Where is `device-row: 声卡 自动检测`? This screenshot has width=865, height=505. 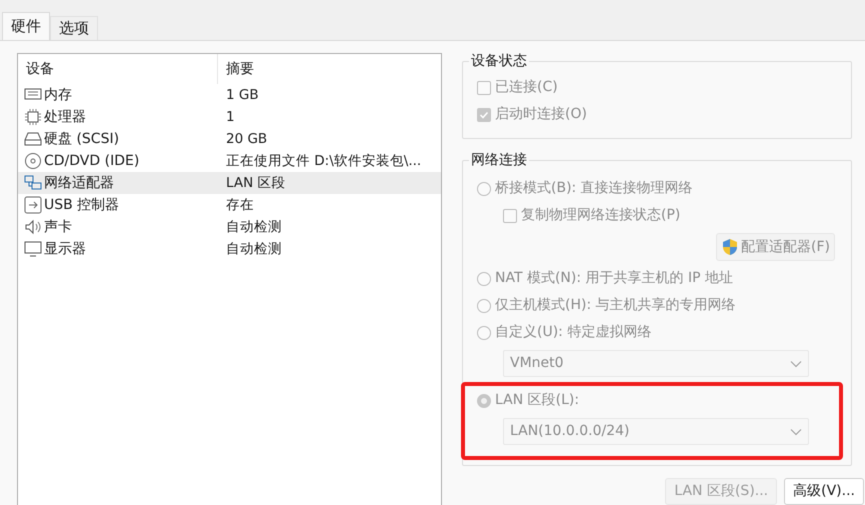 device-row: 声卡 自动检测 is located at coordinates (229, 227).